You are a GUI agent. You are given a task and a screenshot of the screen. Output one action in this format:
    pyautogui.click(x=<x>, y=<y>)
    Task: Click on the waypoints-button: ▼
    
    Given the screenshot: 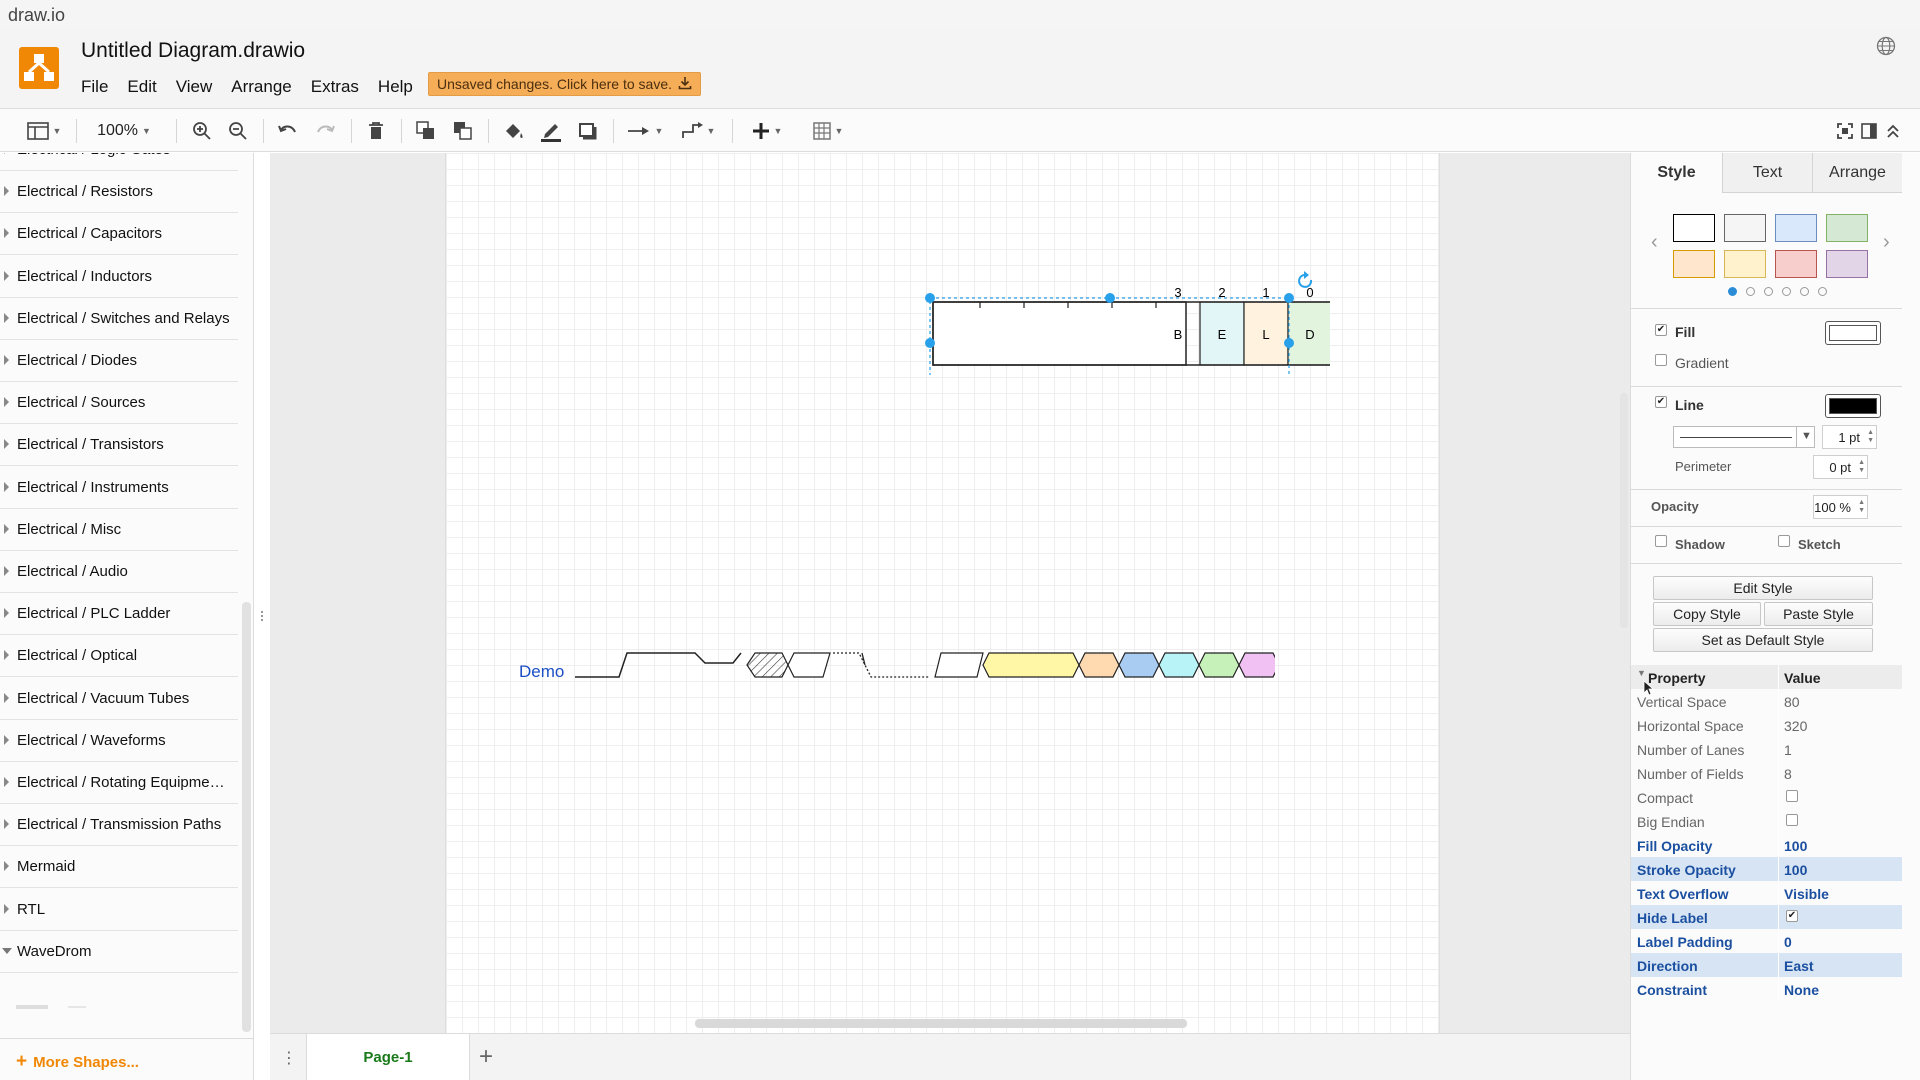 What is the action you would take?
    pyautogui.click(x=698, y=131)
    